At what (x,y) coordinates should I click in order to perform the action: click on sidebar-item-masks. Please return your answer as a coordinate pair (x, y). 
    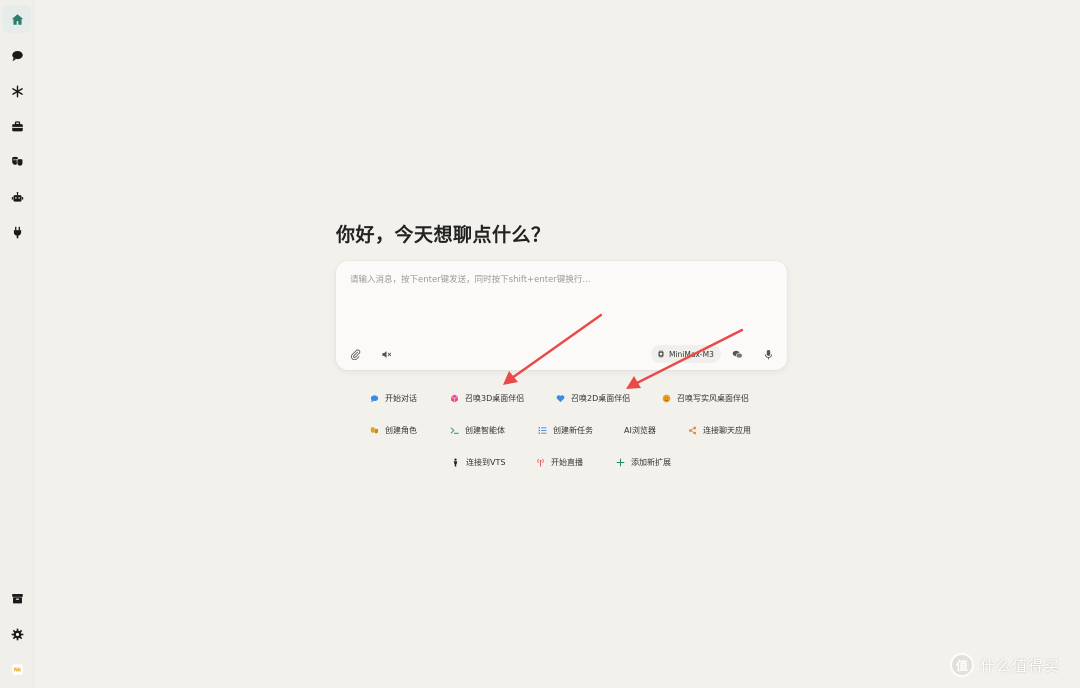
    Looking at the image, I should click on (17, 161).